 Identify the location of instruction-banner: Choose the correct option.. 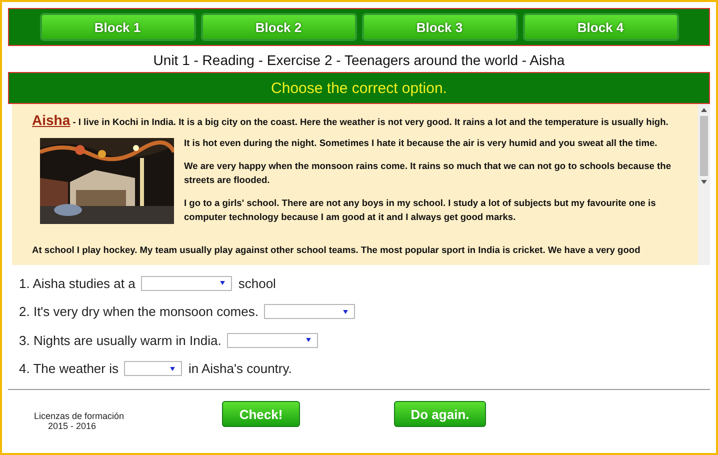
(359, 88).